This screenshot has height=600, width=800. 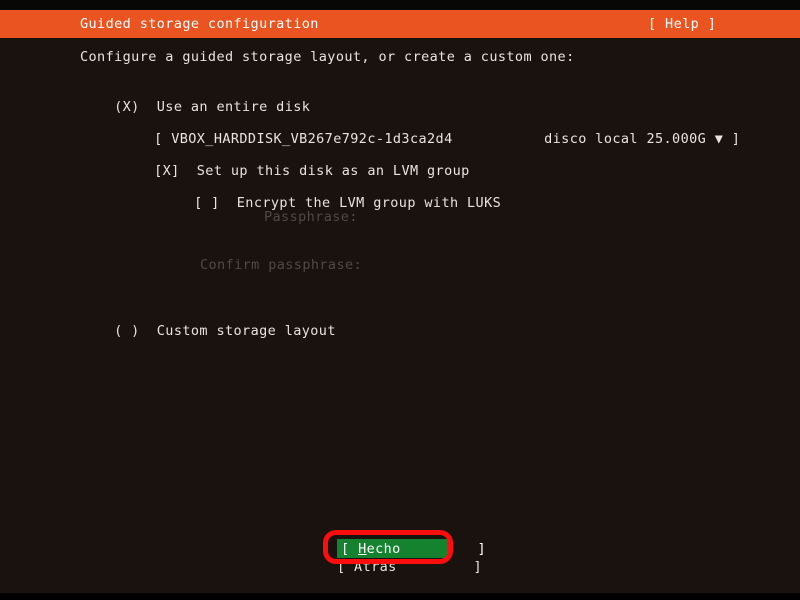 What do you see at coordinates (207, 203) in the screenshot?
I see `checkbox-marker-luks: [ ]` at bounding box center [207, 203].